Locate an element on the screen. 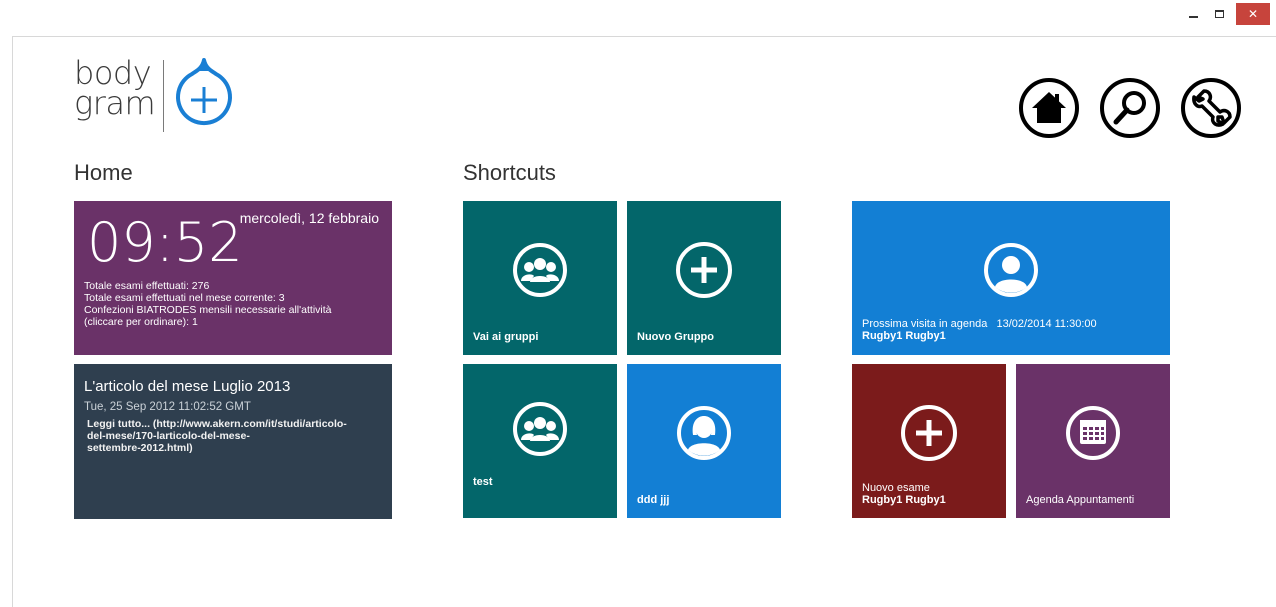 This screenshot has height=607, width=1276. tile-vai-ai-gruppi: Vai ai gruppi is located at coordinates (540, 278).